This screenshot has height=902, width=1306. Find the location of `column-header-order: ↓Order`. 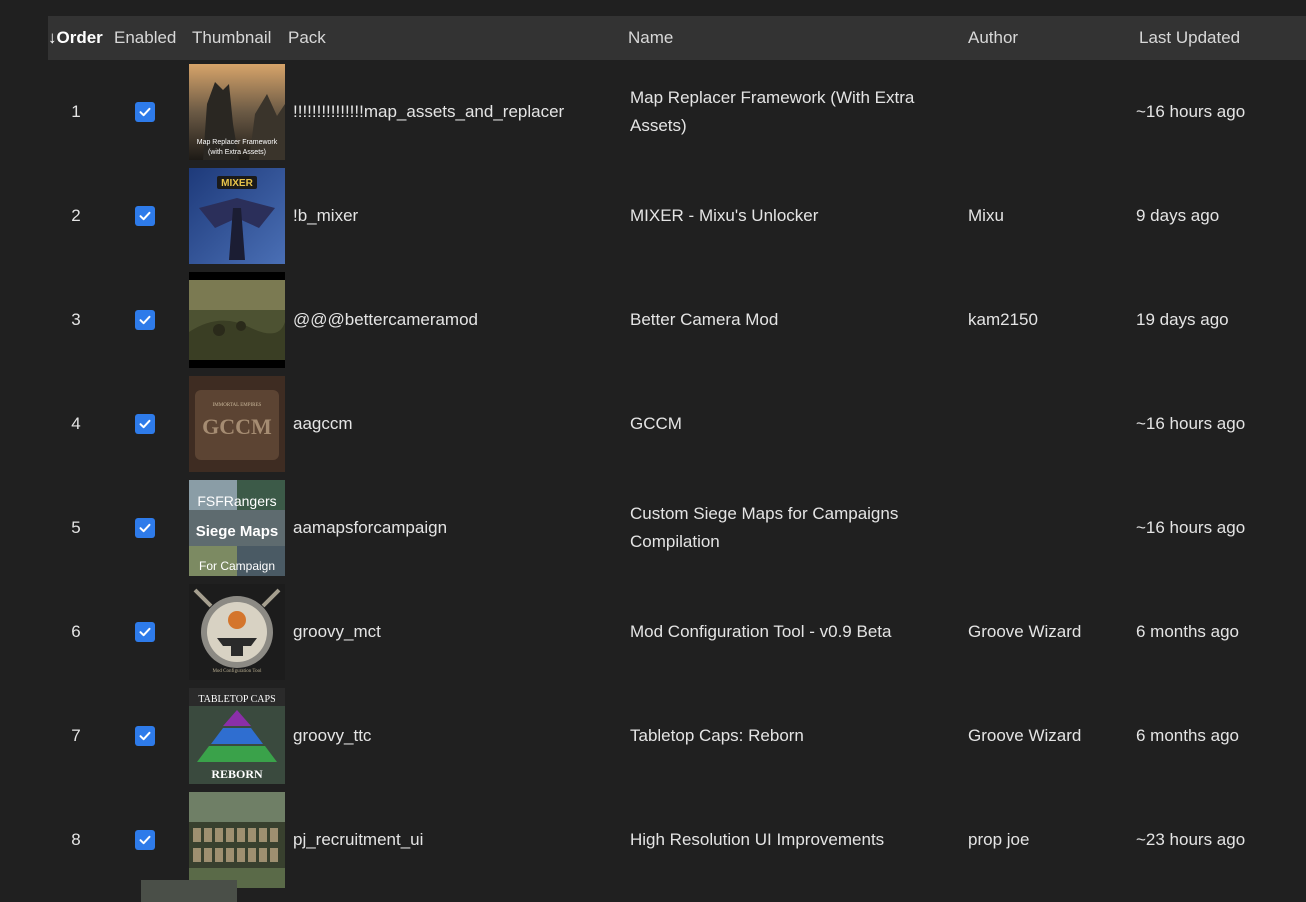

column-header-order: ↓Order is located at coordinates (77, 38).